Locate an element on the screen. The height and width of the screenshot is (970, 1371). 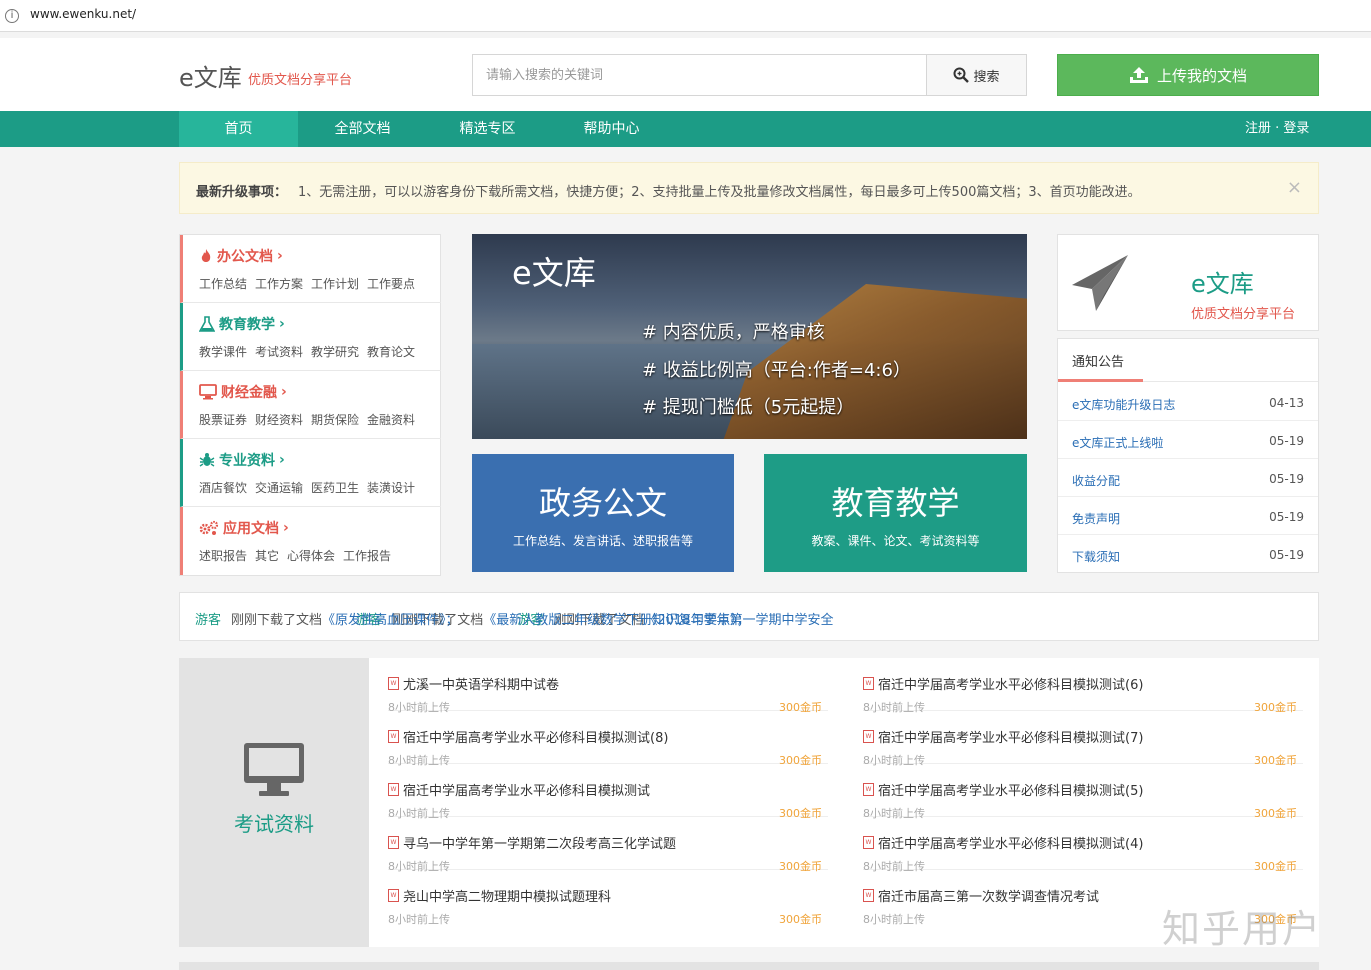
sub-link: 工作计划 is located at coordinates (335, 284).